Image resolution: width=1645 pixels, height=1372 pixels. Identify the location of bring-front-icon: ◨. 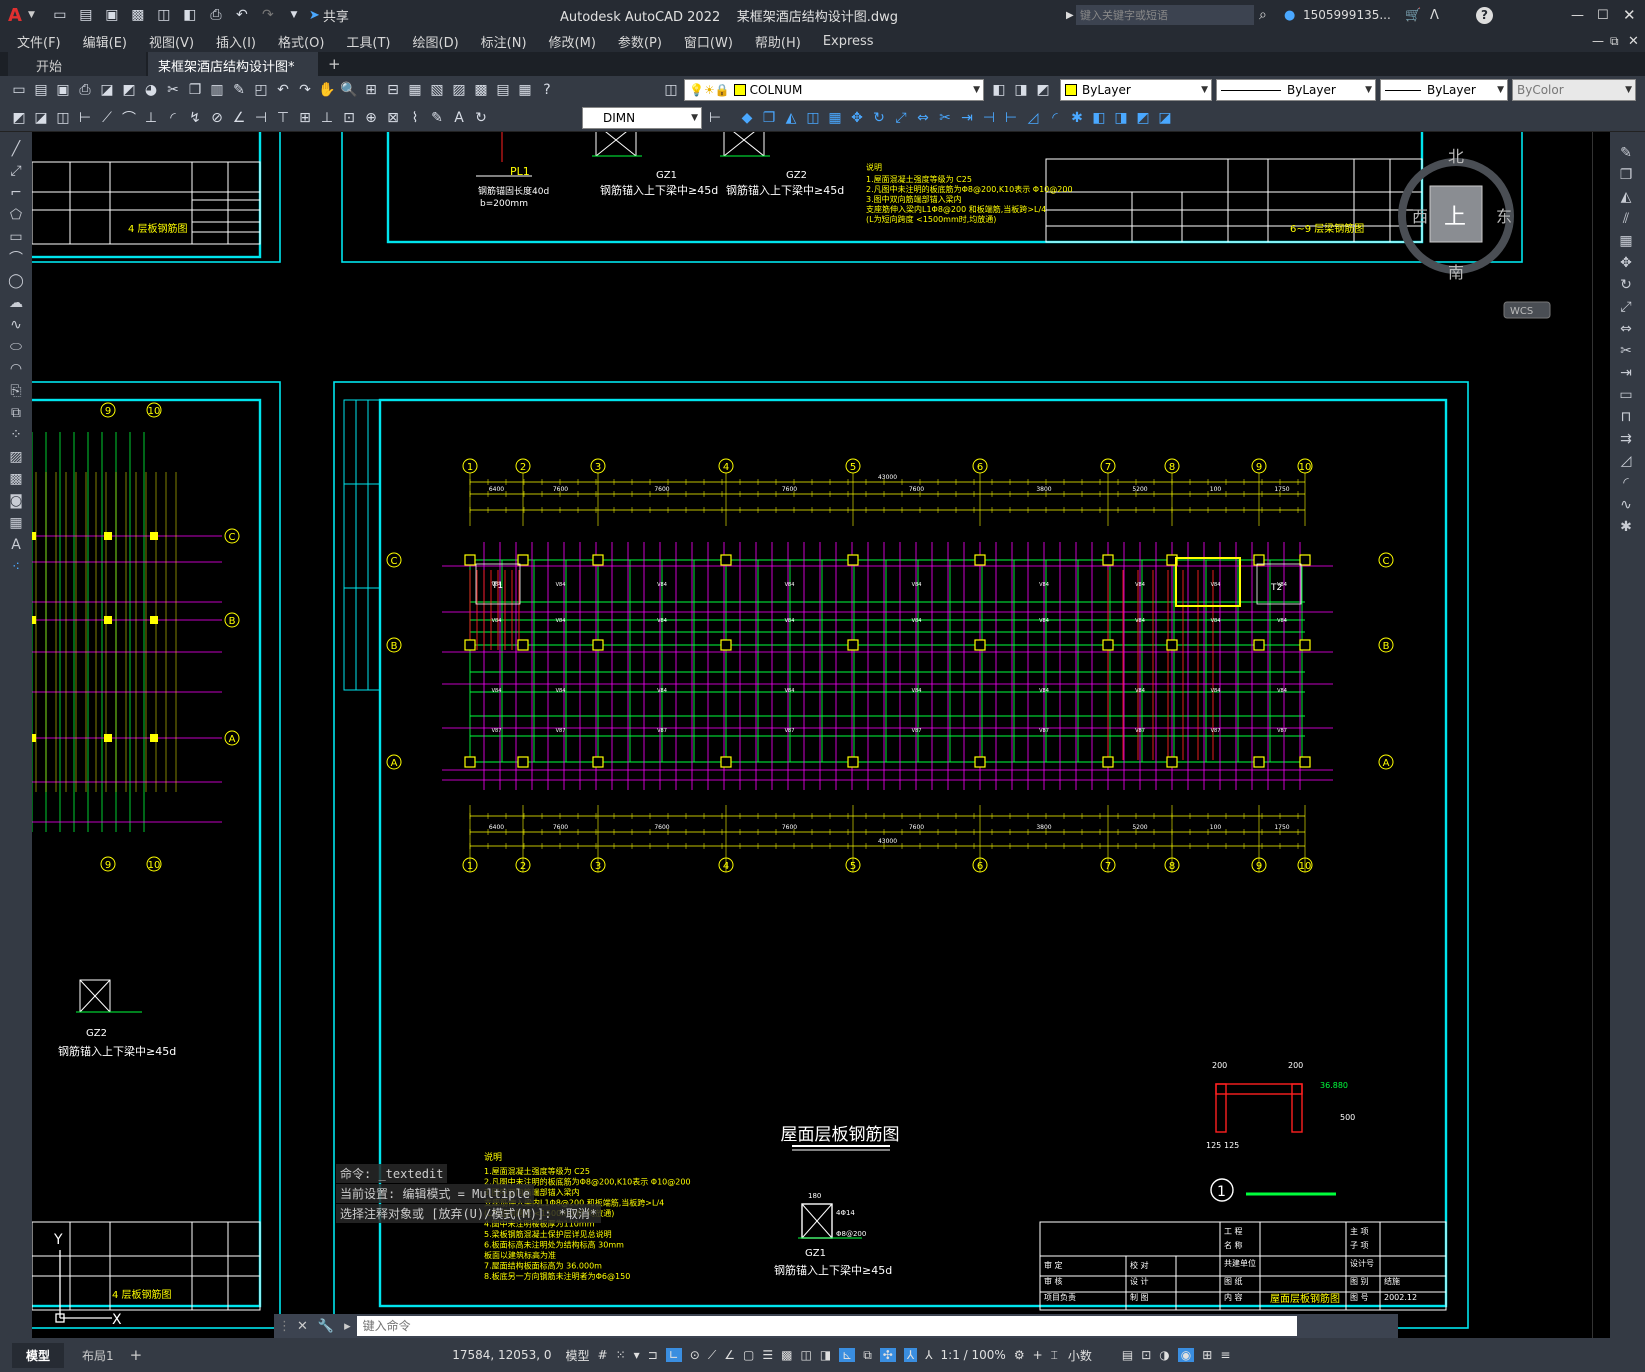
(1121, 118).